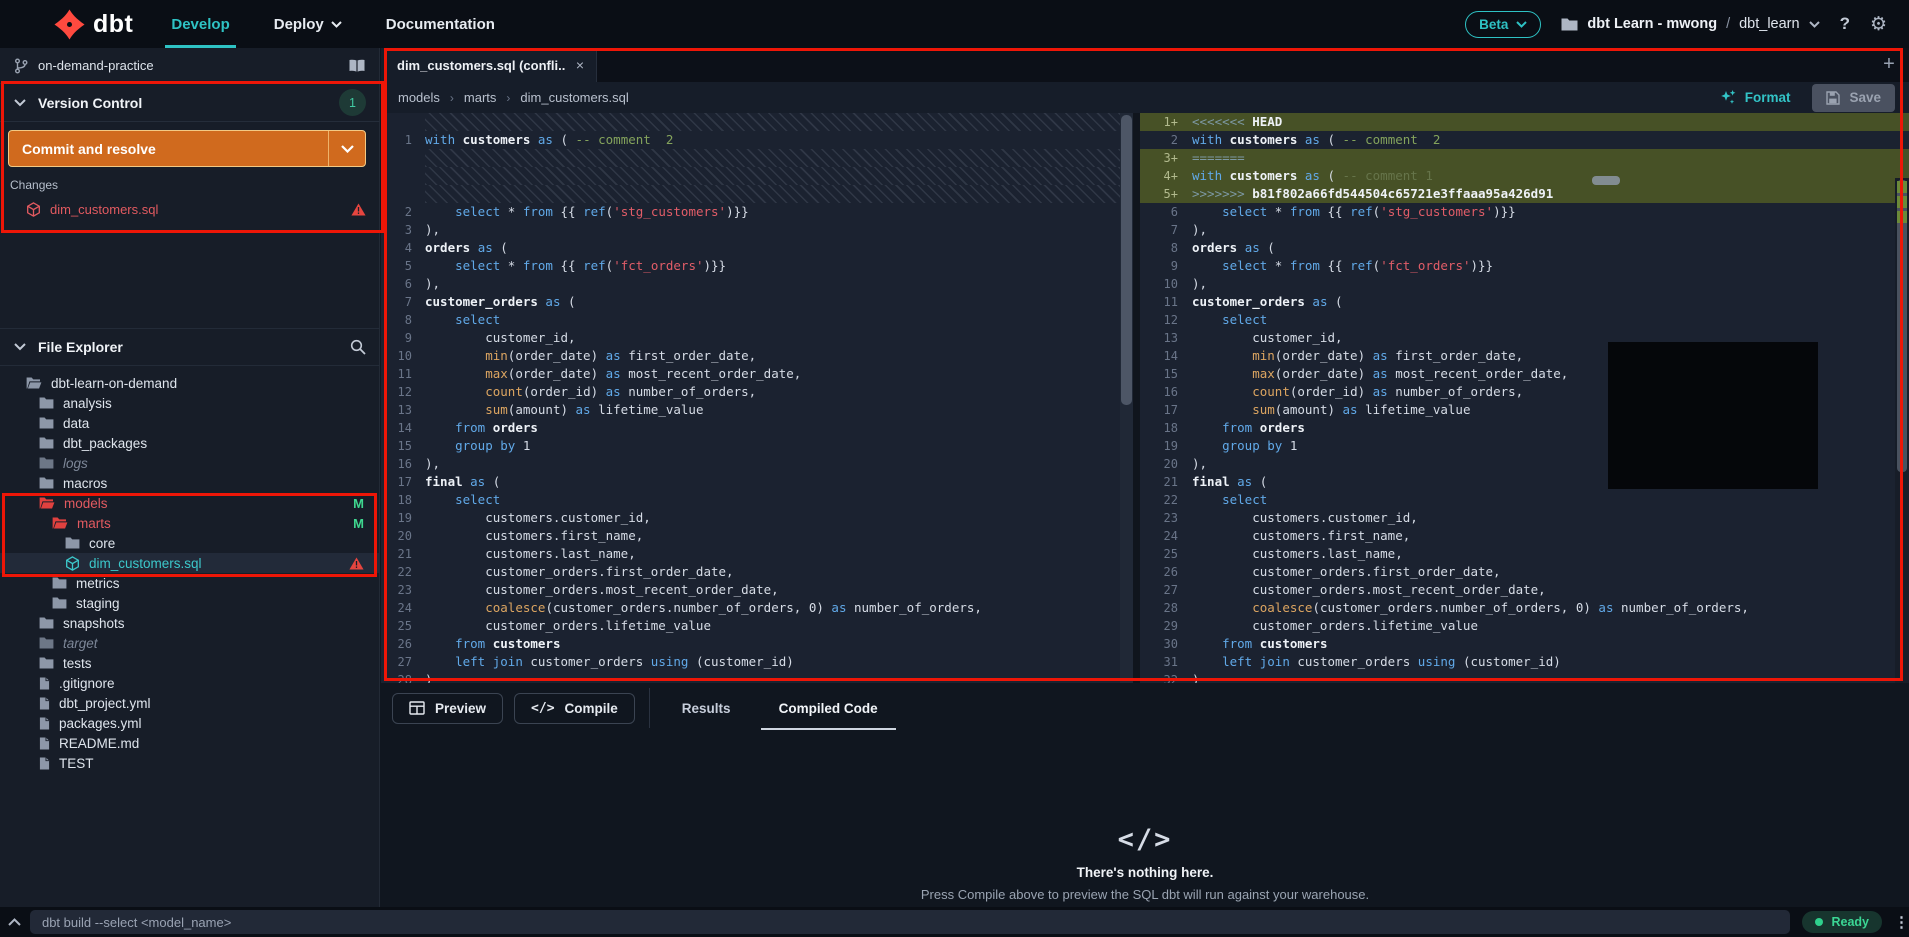  What do you see at coordinates (190, 383) in the screenshot?
I see `tree-item-dbt-learn-on-demand: dbt-learn-on-demand` at bounding box center [190, 383].